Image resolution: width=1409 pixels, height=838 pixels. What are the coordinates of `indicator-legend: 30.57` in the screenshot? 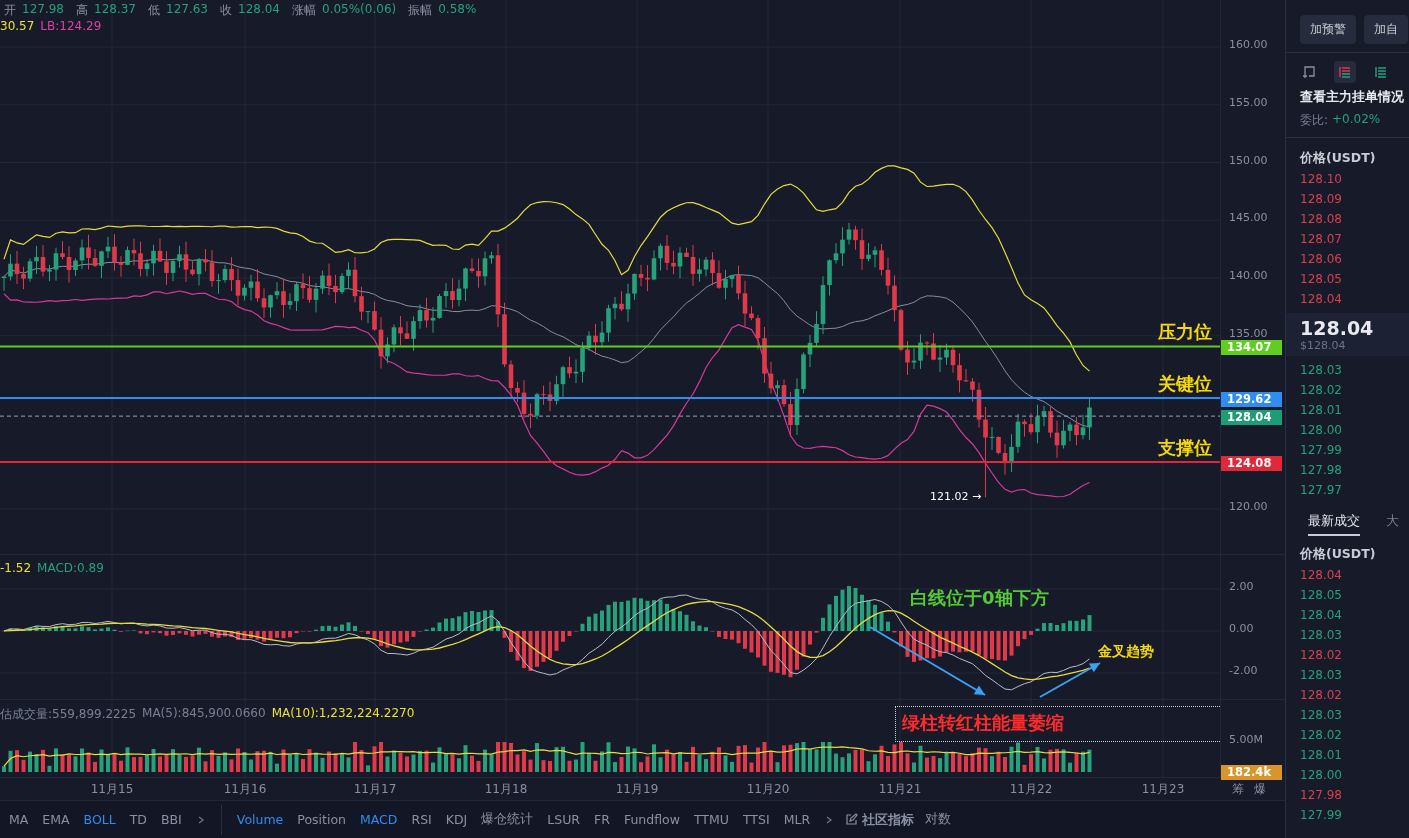 It's located at (17, 26).